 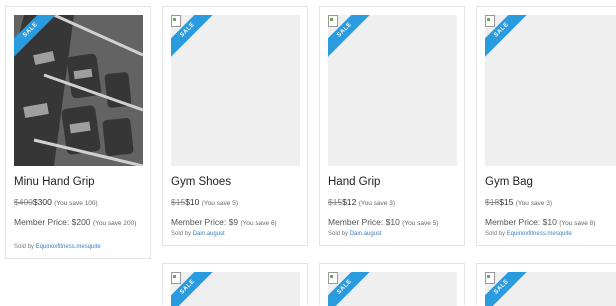 I want to click on member-price: Member Price: $200 (You save 200), so click(x=78, y=223).